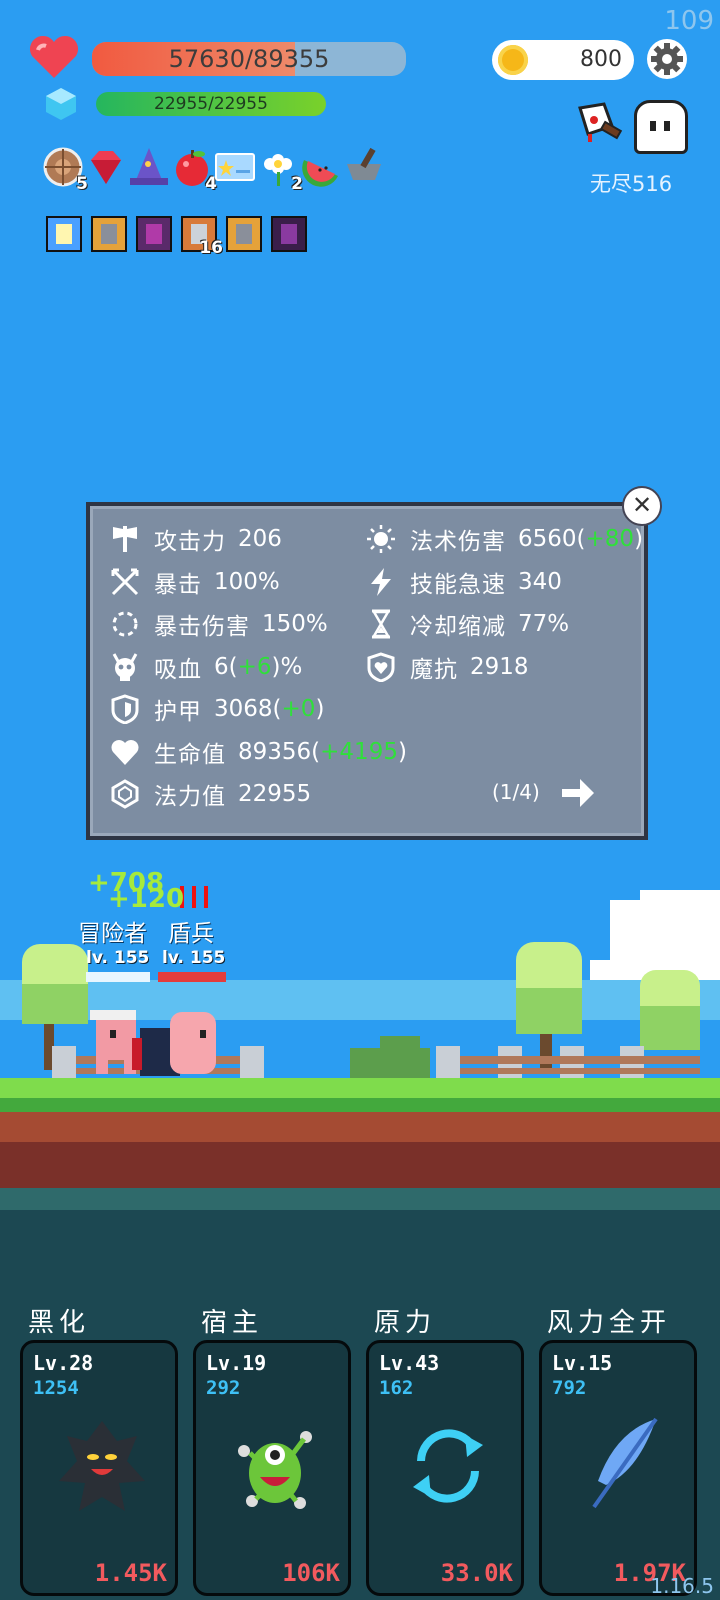 Image resolution: width=720 pixels, height=1600 pixels. I want to click on stat-row: 攻击力 206, so click(196, 539).